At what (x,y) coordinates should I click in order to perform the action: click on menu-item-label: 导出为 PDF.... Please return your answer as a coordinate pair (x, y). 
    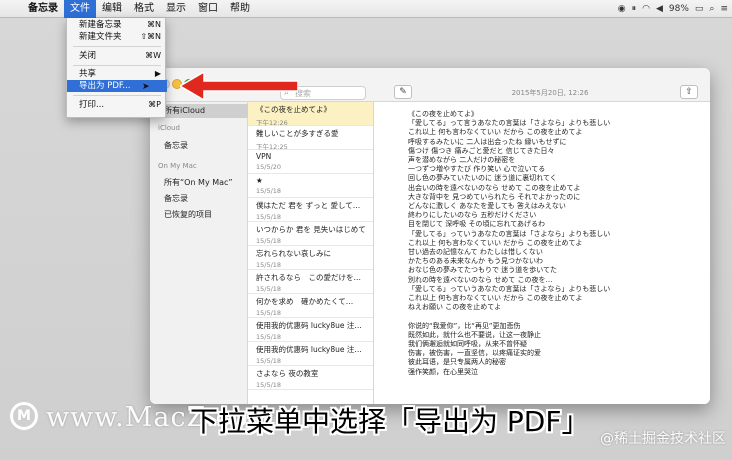
    Looking at the image, I should click on (105, 86).